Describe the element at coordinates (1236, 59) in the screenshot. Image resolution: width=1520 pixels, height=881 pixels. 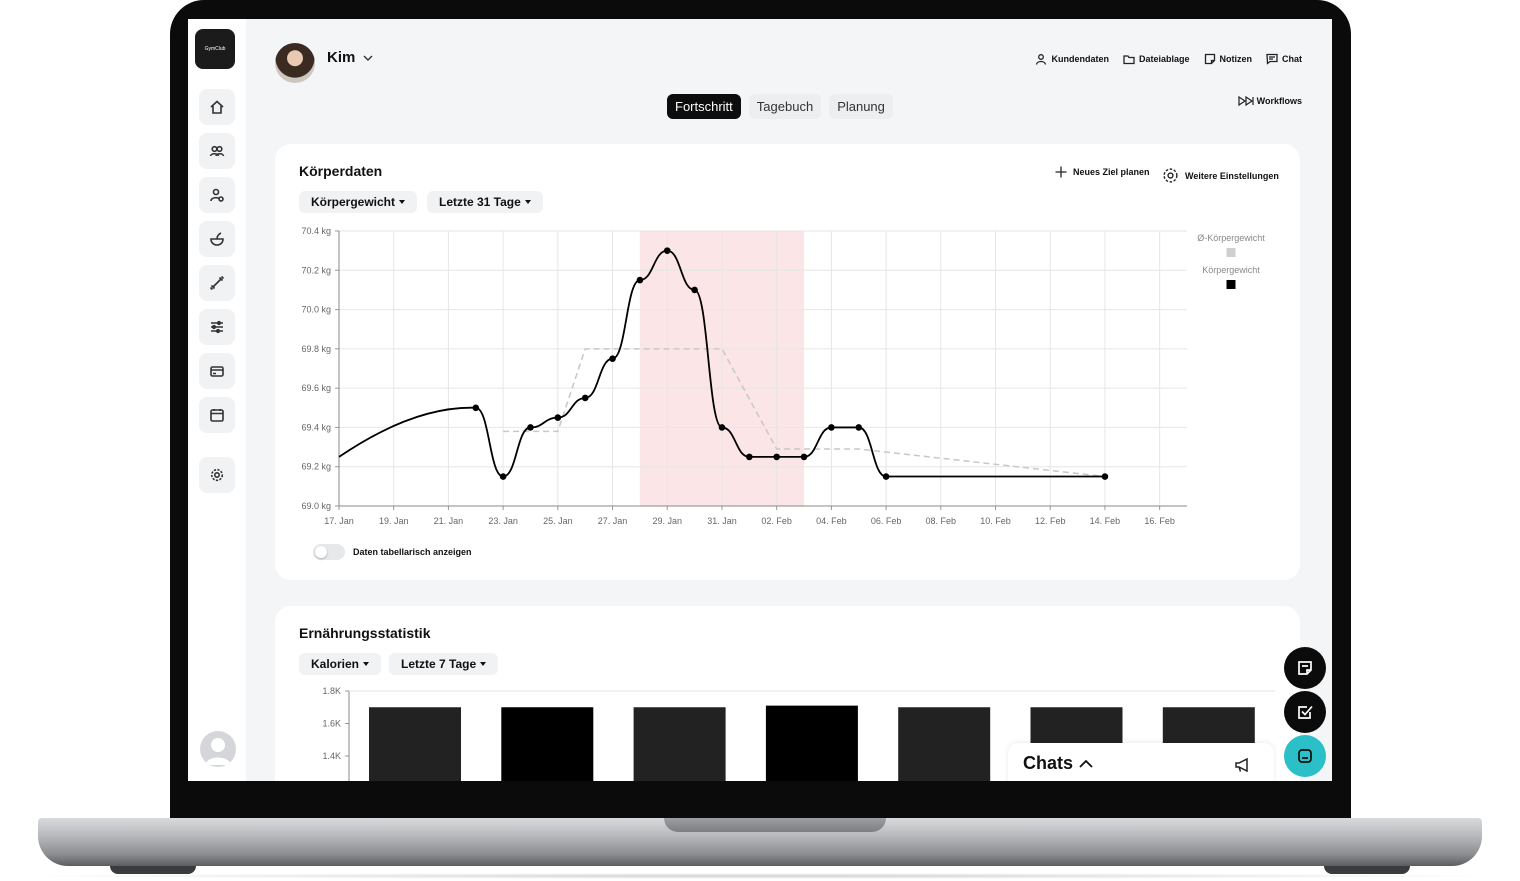
I see `link-label: Notizen` at that location.